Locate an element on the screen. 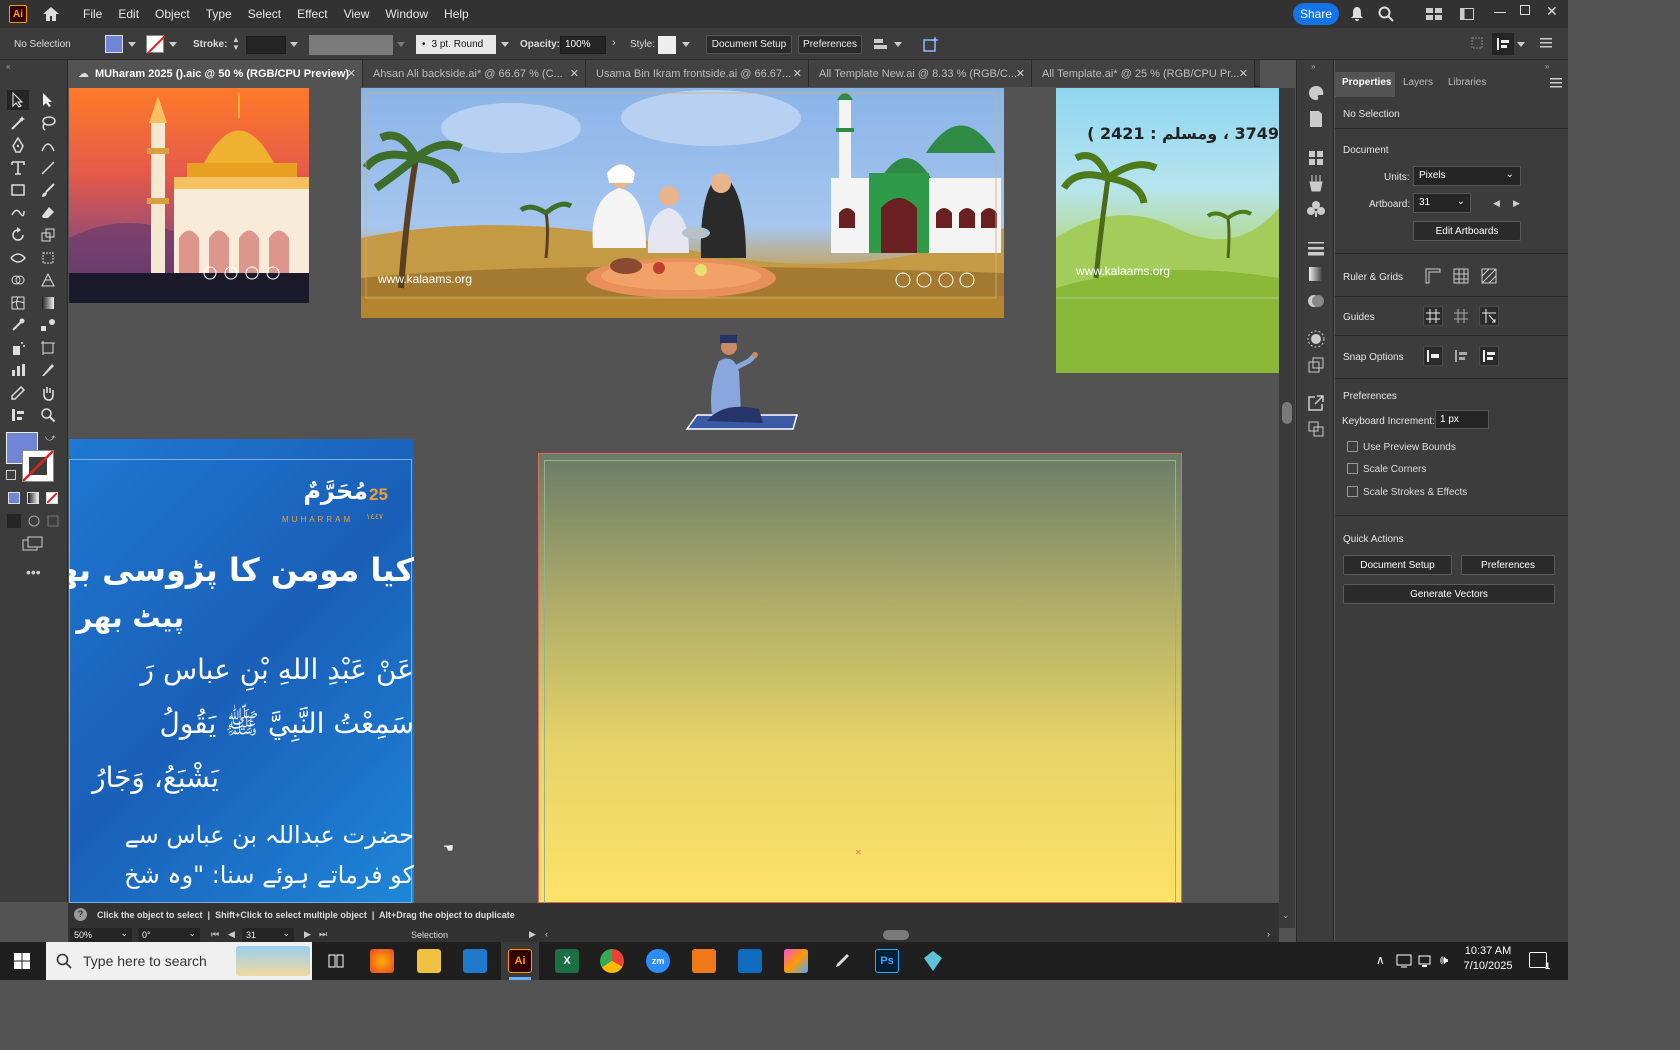 The width and height of the screenshot is (1680, 1050). restore-button is located at coordinates (1525, 10).